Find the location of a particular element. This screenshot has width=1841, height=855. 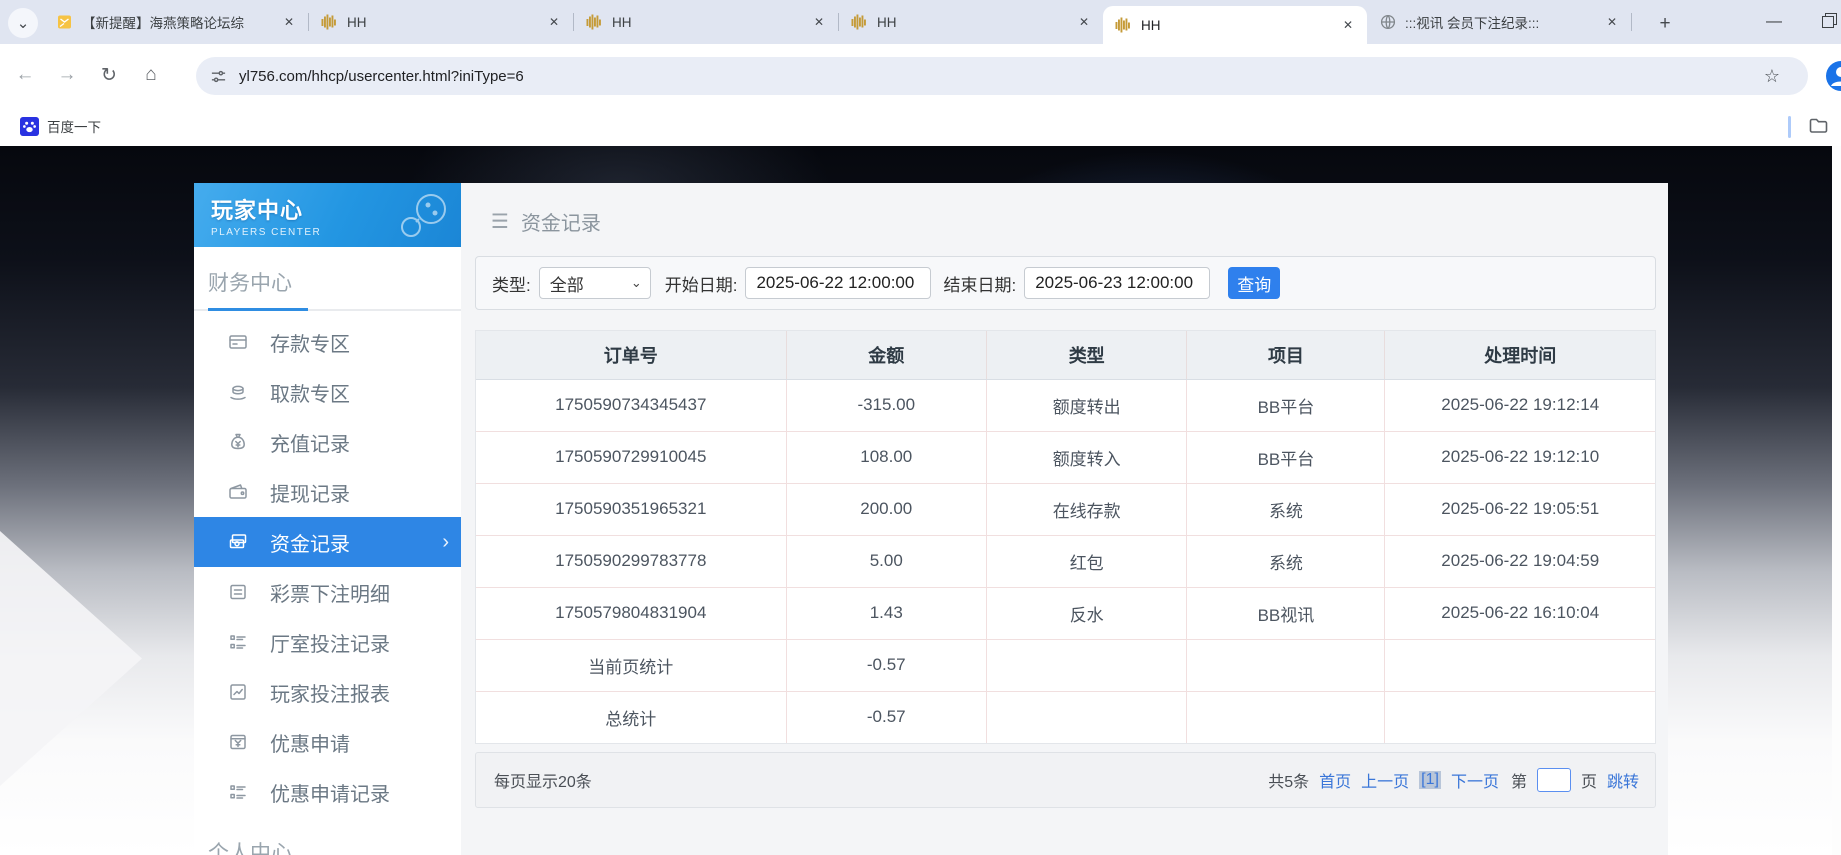

window-minimize-button: — is located at coordinates (1774, 22).